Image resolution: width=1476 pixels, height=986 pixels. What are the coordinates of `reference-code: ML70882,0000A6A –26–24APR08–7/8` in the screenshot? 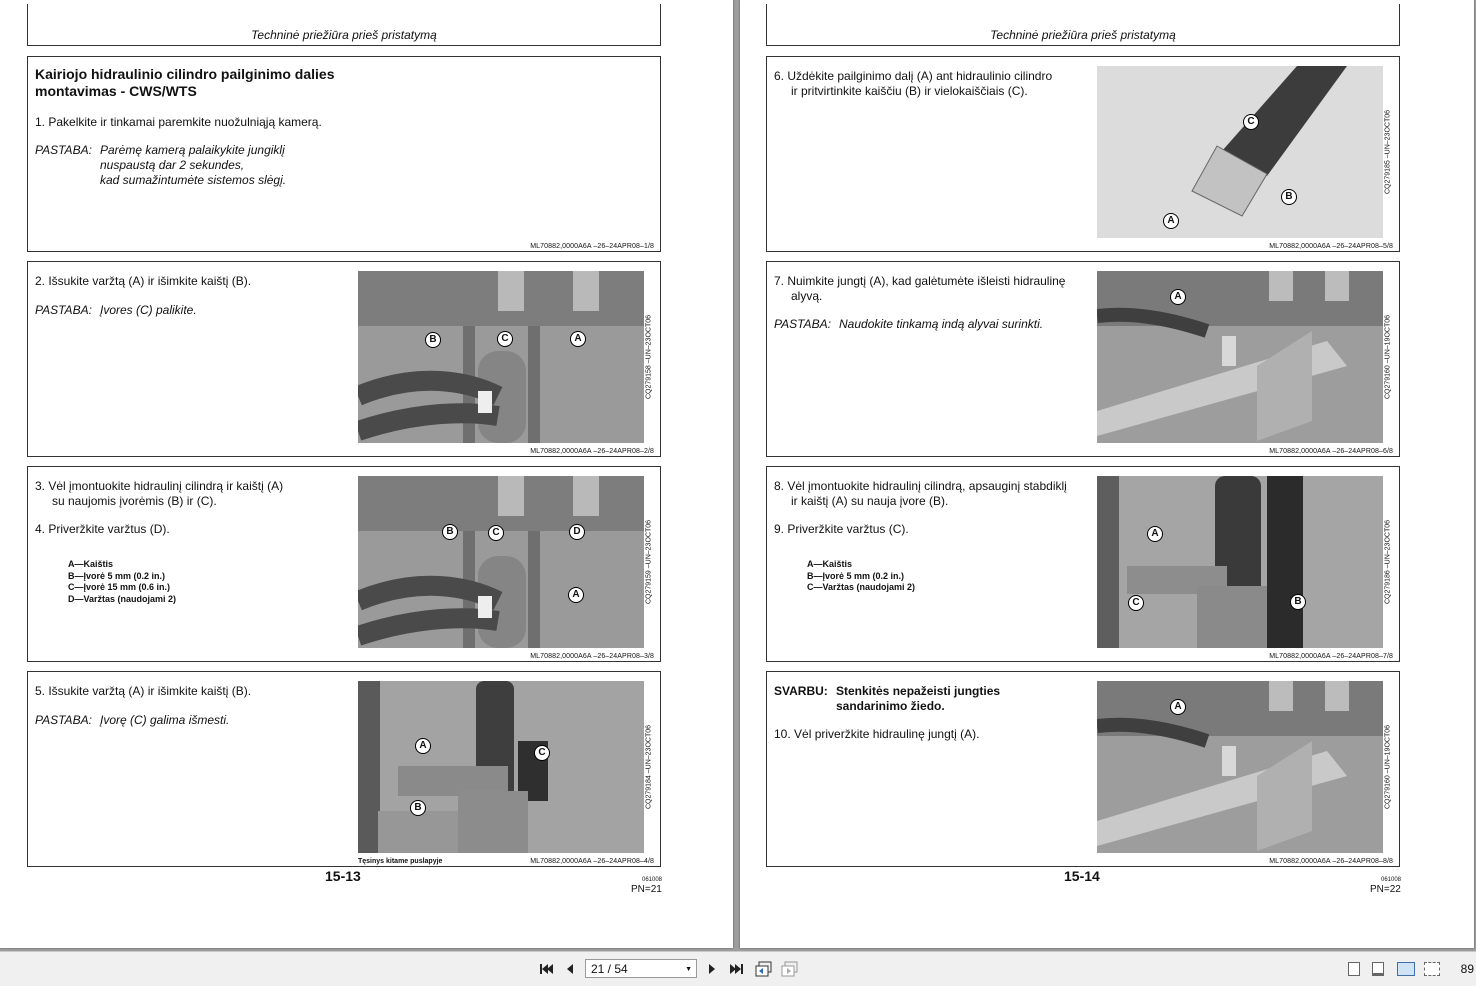 It's located at (1331, 656).